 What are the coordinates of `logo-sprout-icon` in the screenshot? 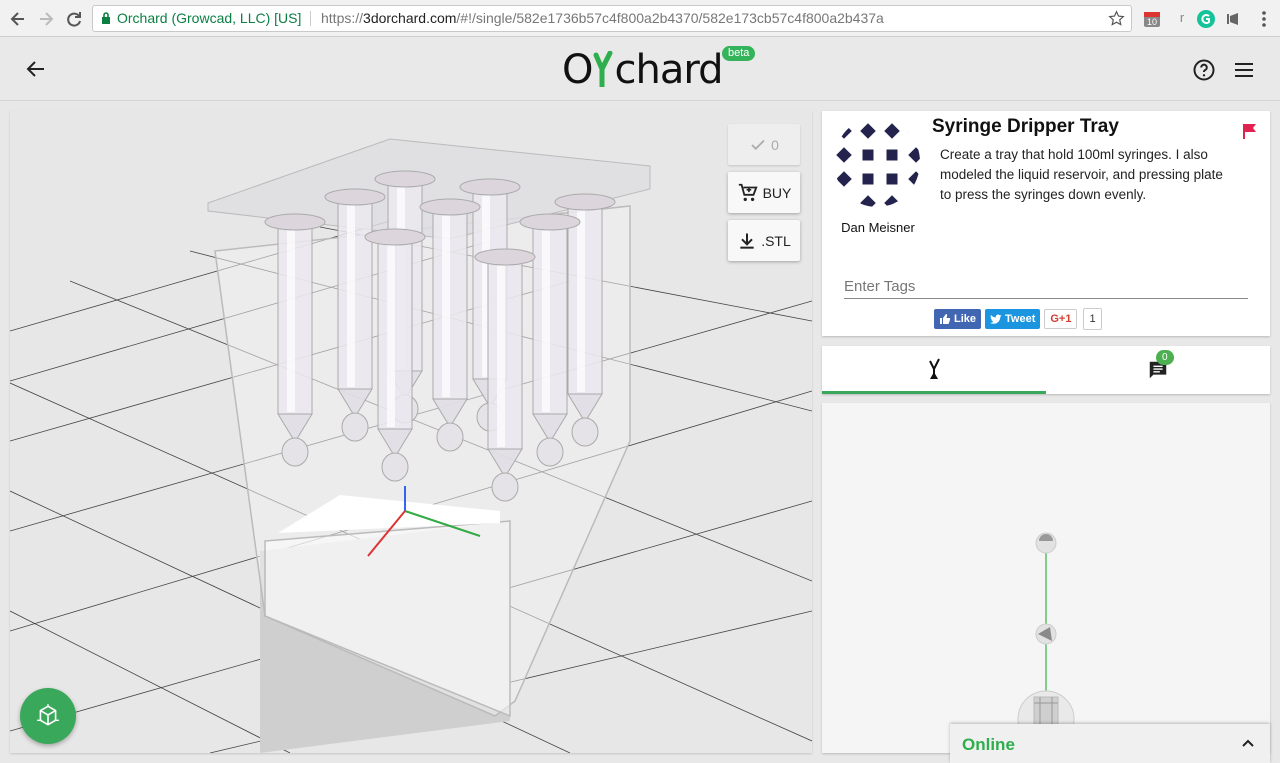 It's located at (603, 70).